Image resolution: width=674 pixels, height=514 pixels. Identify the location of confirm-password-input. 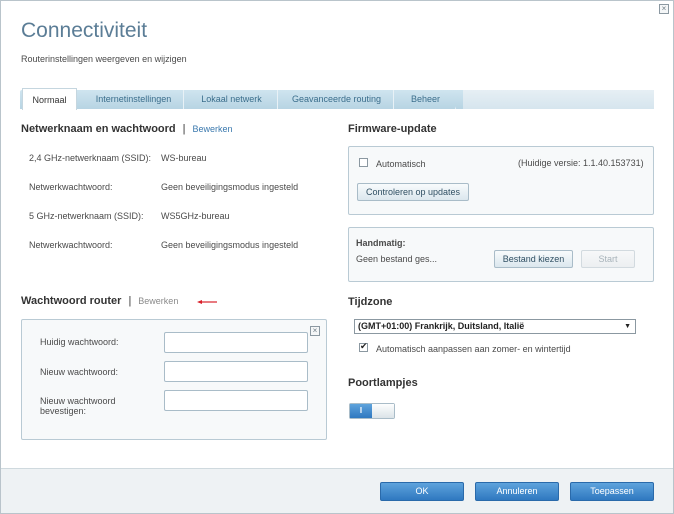
(236, 400).